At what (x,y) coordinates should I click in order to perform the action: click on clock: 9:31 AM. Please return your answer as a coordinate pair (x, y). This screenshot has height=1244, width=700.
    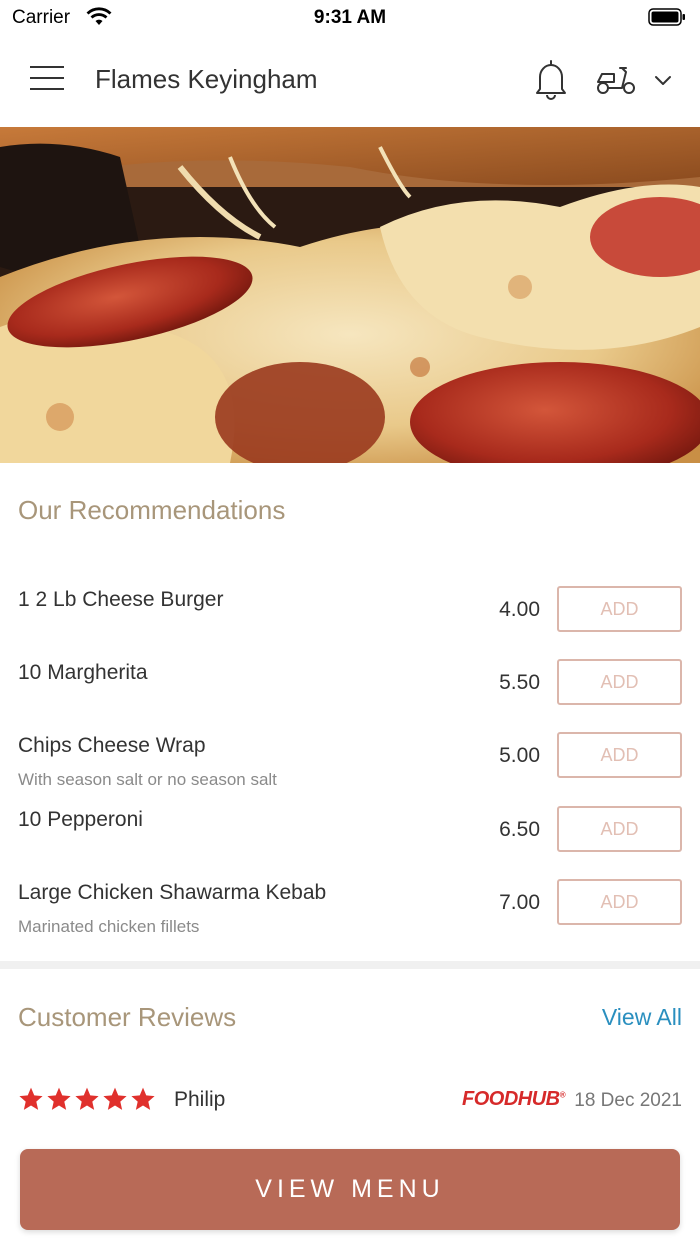
    Looking at the image, I should click on (350, 17).